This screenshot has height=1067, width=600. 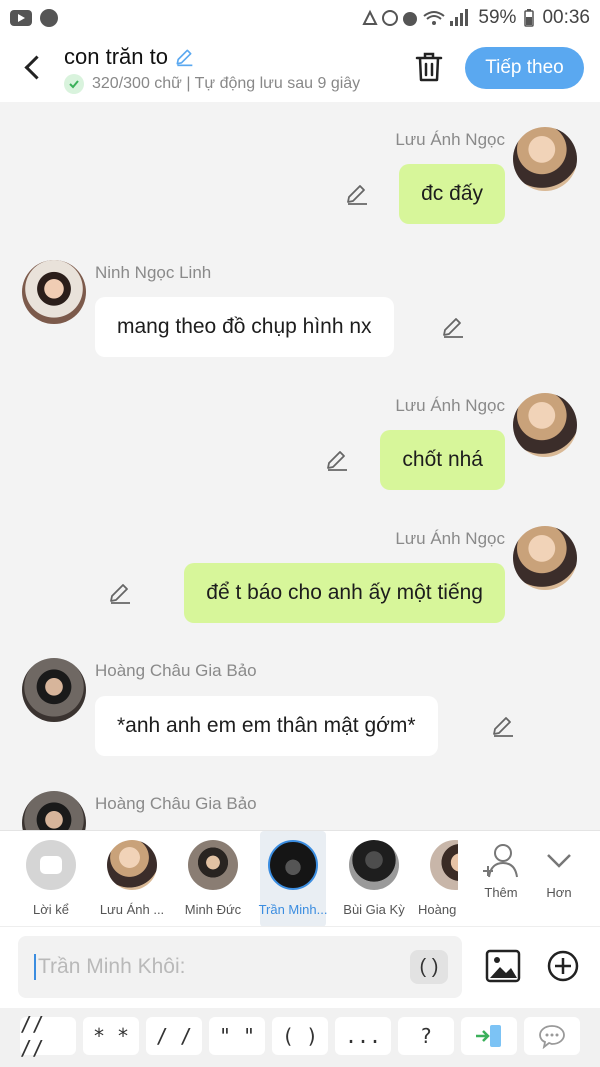 What do you see at coordinates (559, 879) in the screenshot?
I see `more-characters-button: Hơn` at bounding box center [559, 879].